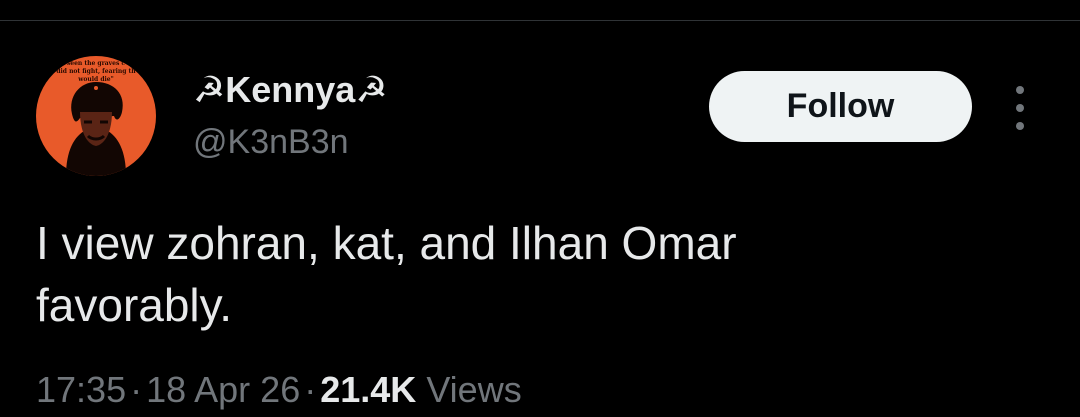  What do you see at coordinates (540, 20) in the screenshot?
I see `top-divider` at bounding box center [540, 20].